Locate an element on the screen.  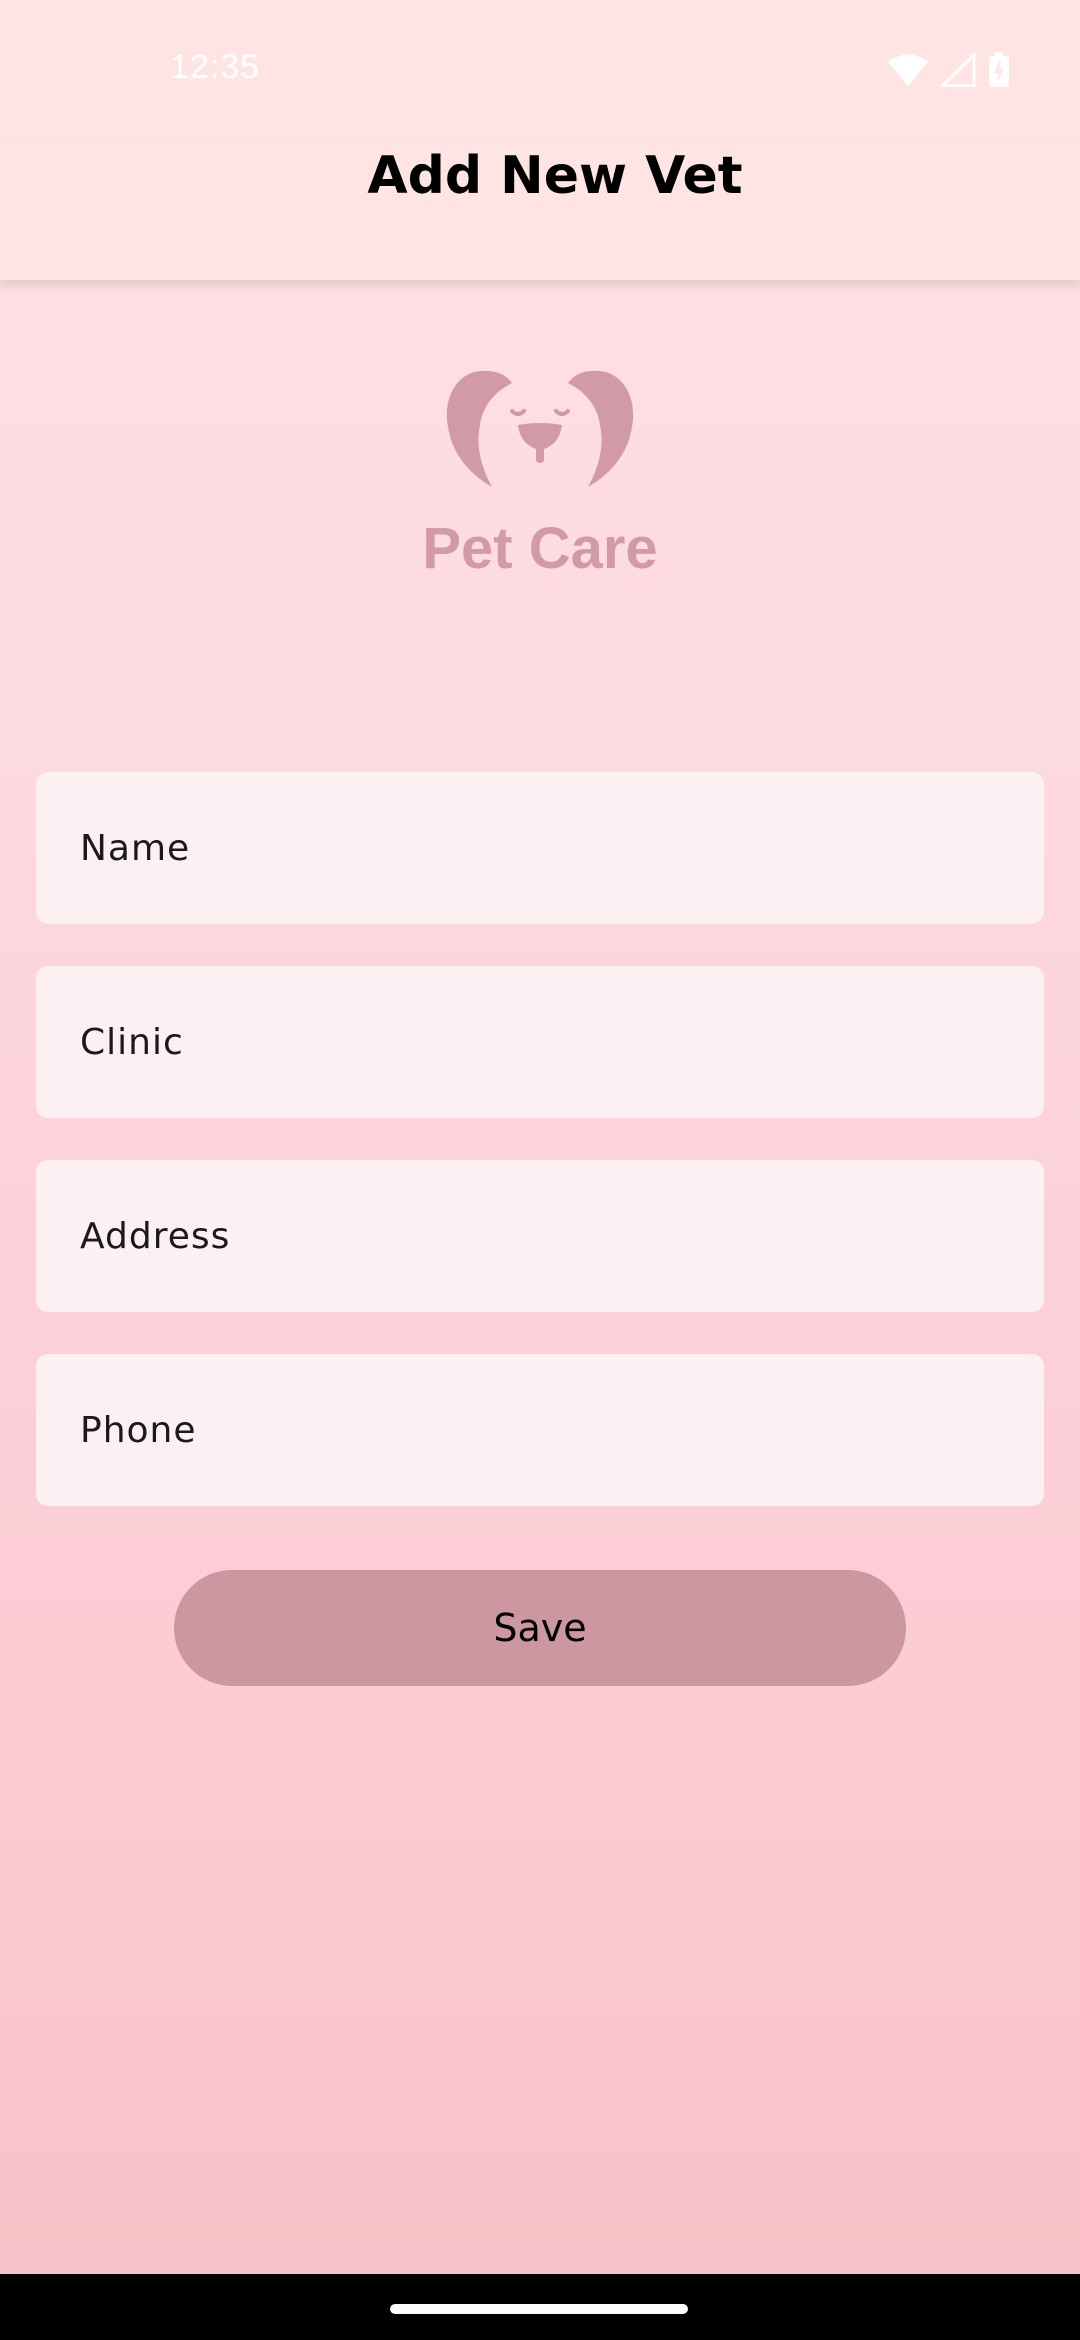
dog-face-icon is located at coordinates (540, 428).